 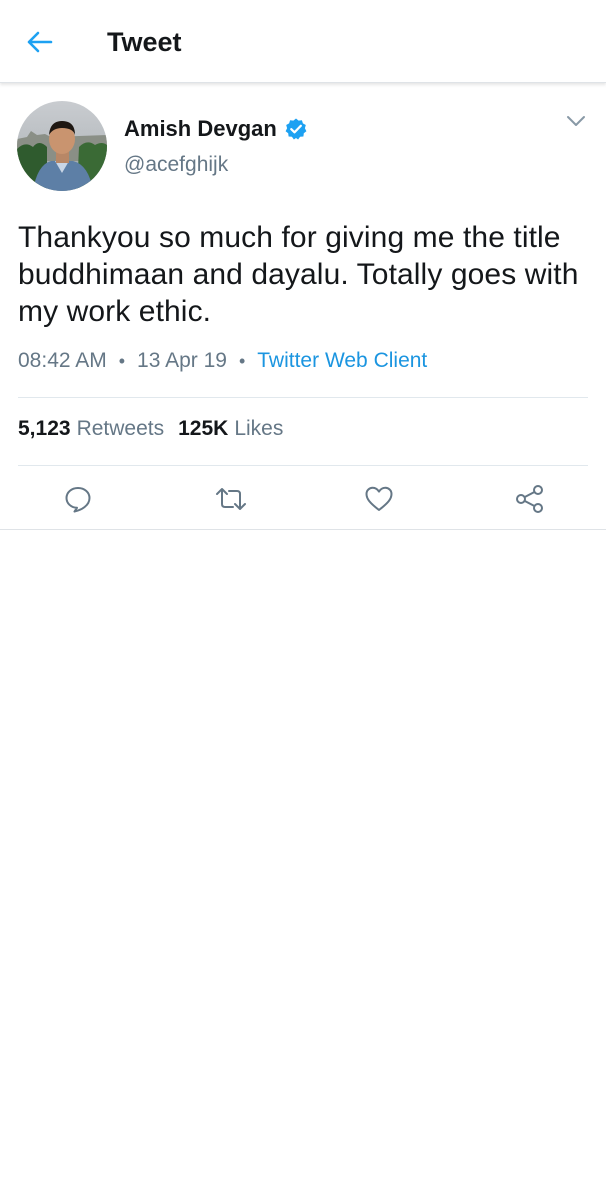 I want to click on share-icon, so click(x=529, y=499).